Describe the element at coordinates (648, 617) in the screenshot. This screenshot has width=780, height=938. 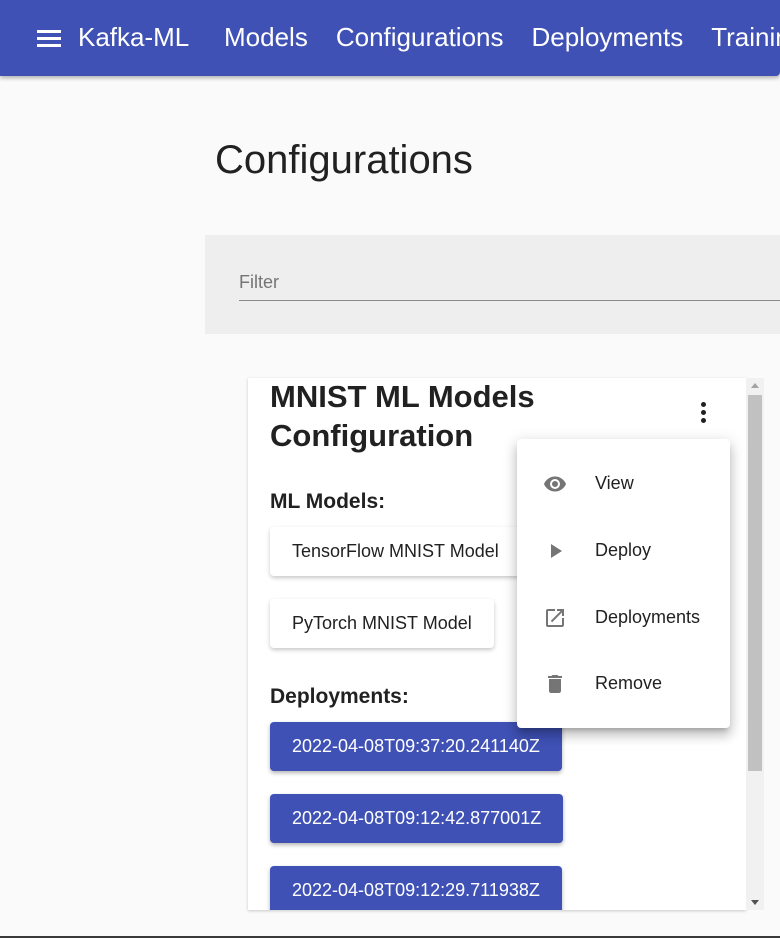
I see `menu-item-label: Deployments` at that location.